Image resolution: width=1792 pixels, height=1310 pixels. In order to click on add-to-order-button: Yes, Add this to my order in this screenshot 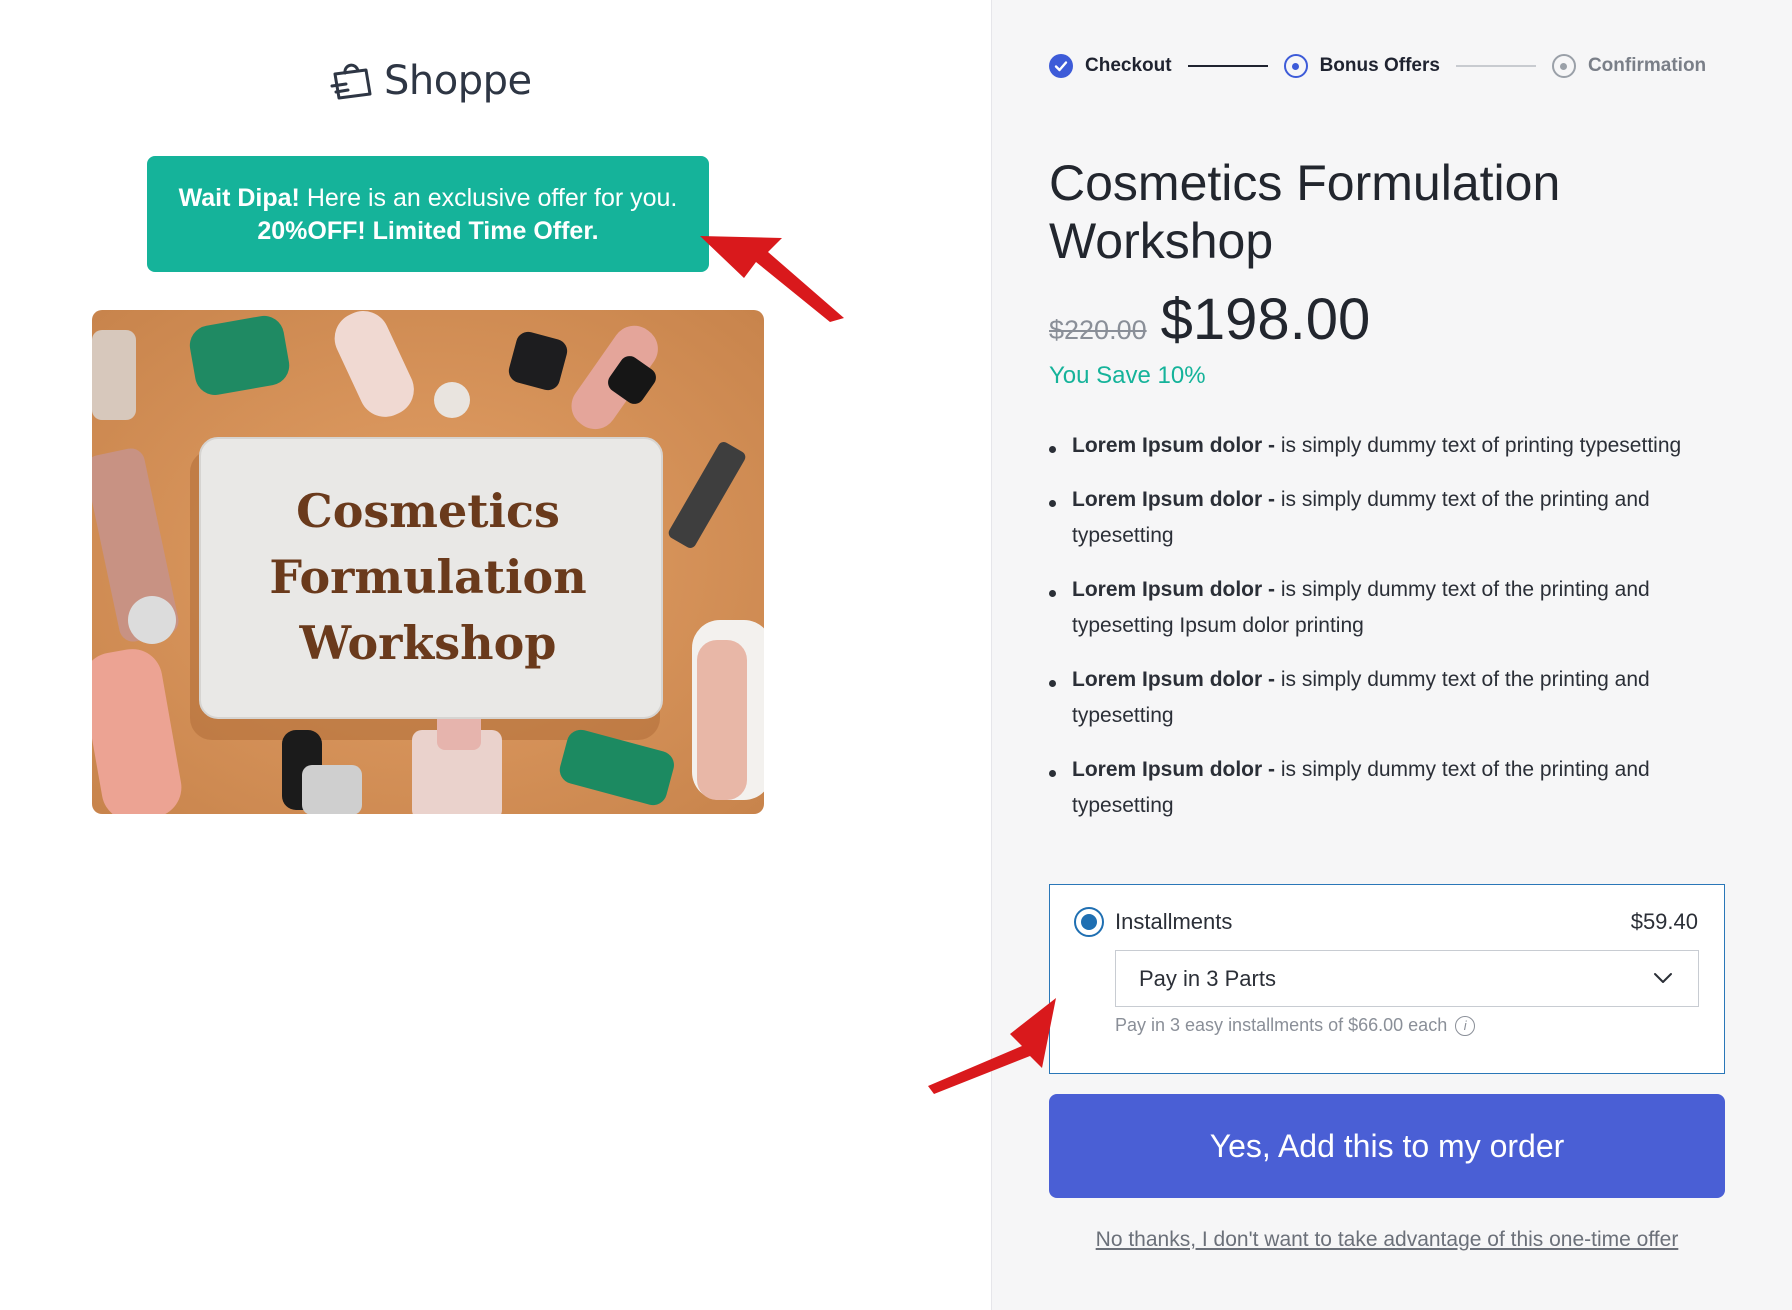, I will do `click(1387, 1146)`.